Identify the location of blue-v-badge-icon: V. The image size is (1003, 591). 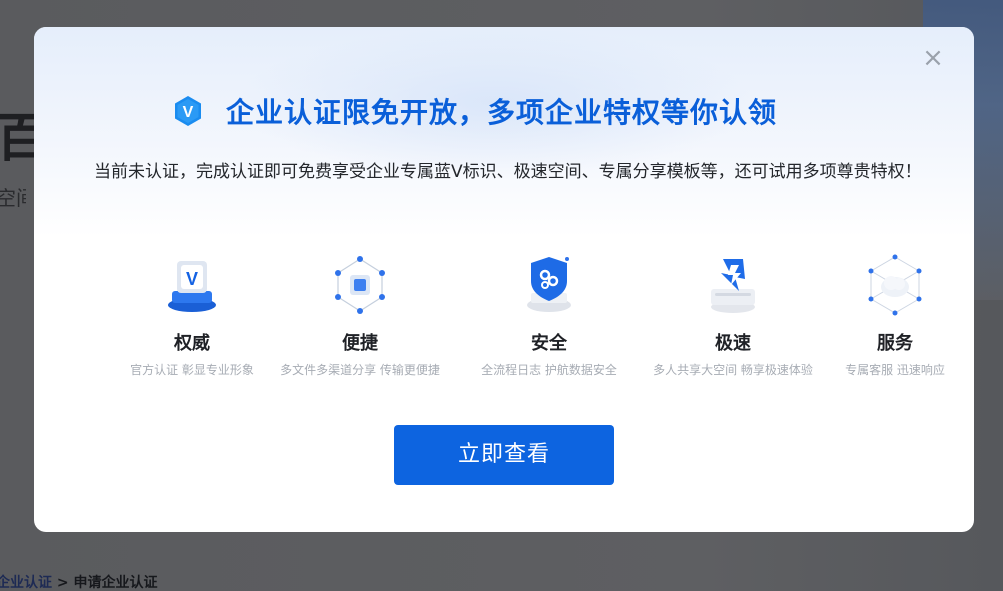
(188, 111).